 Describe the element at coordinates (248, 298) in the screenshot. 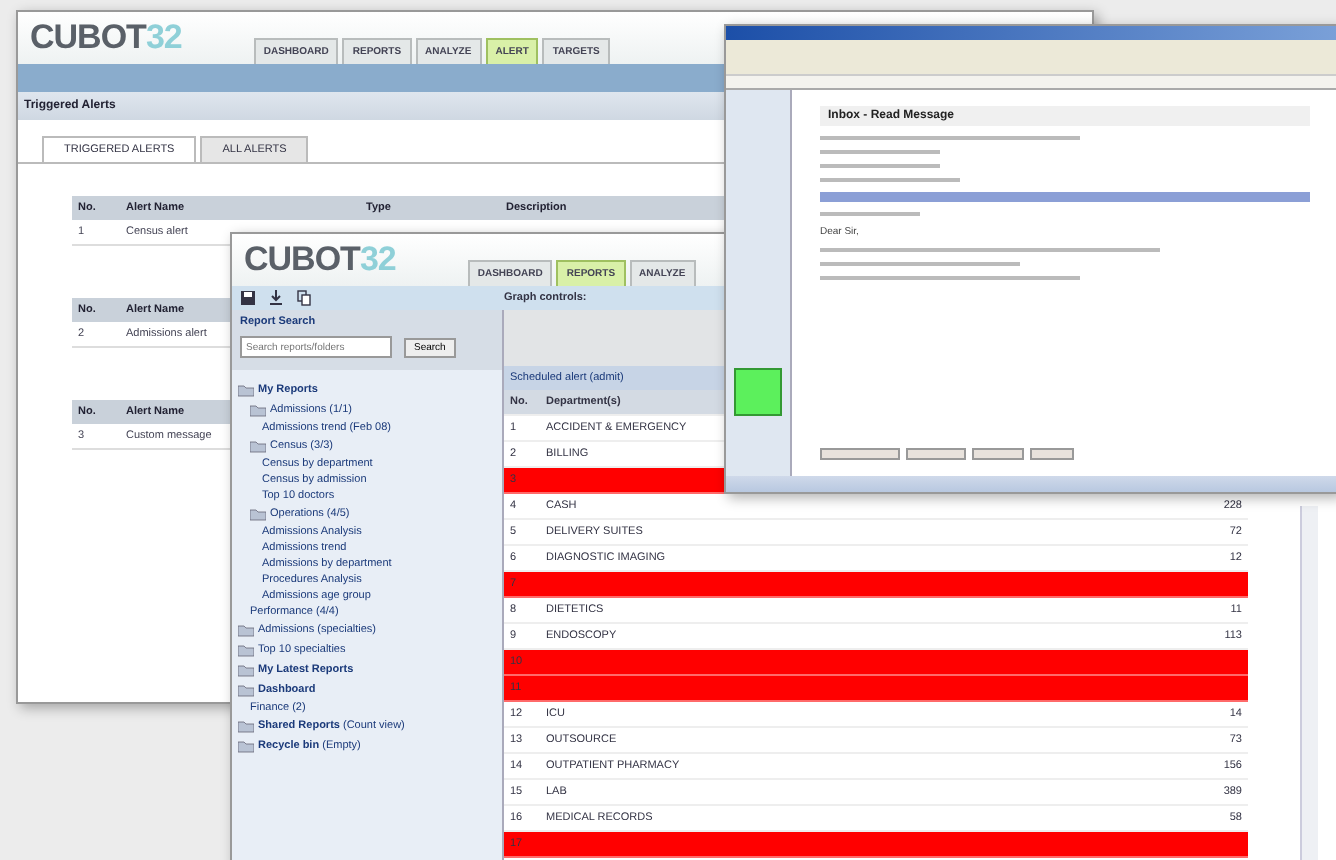

I see `save-icon` at that location.